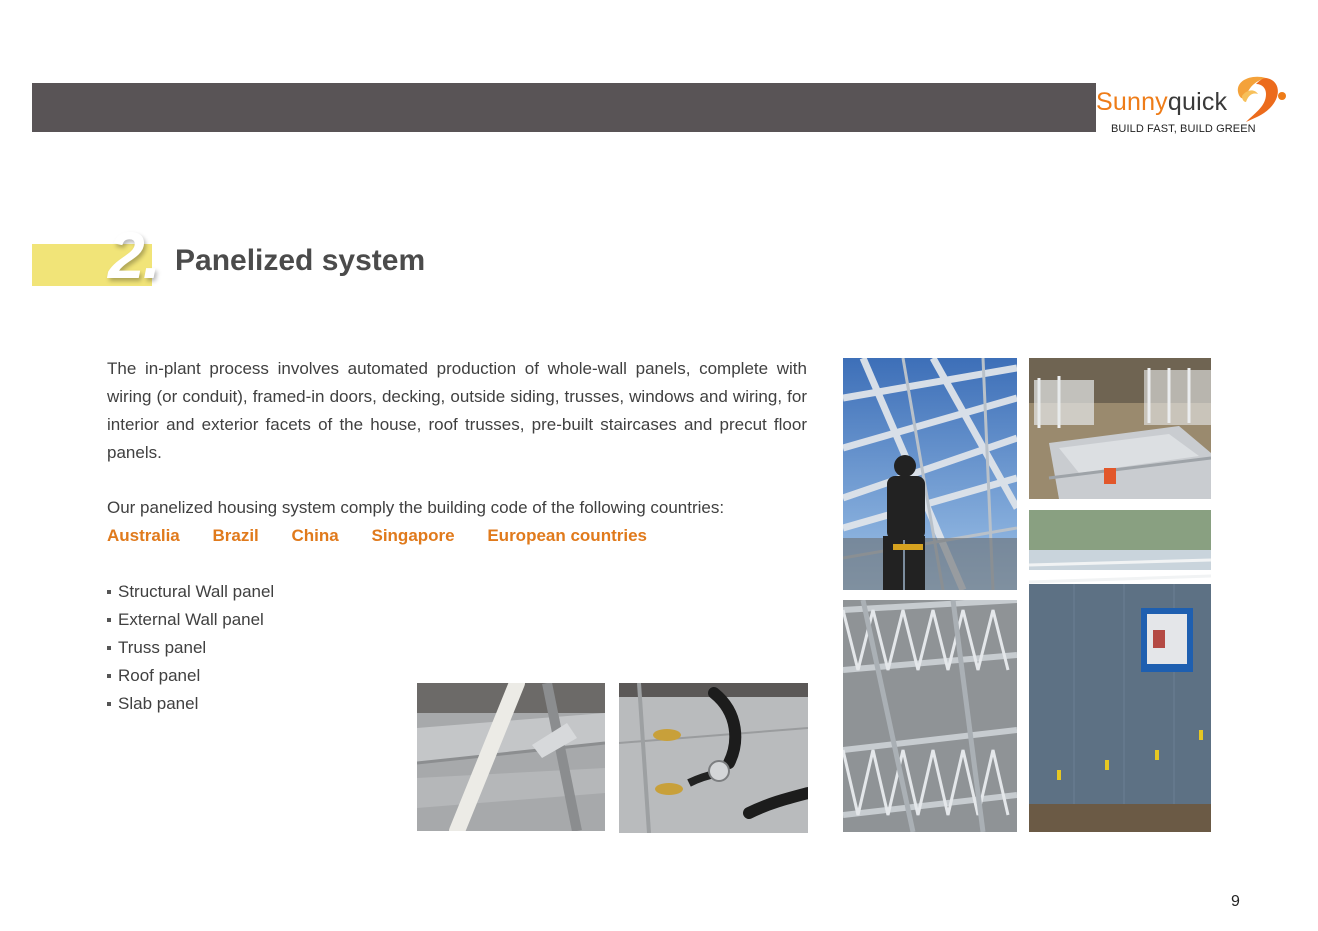  Describe the element at coordinates (564, 107) in the screenshot. I see `header-bar` at that location.